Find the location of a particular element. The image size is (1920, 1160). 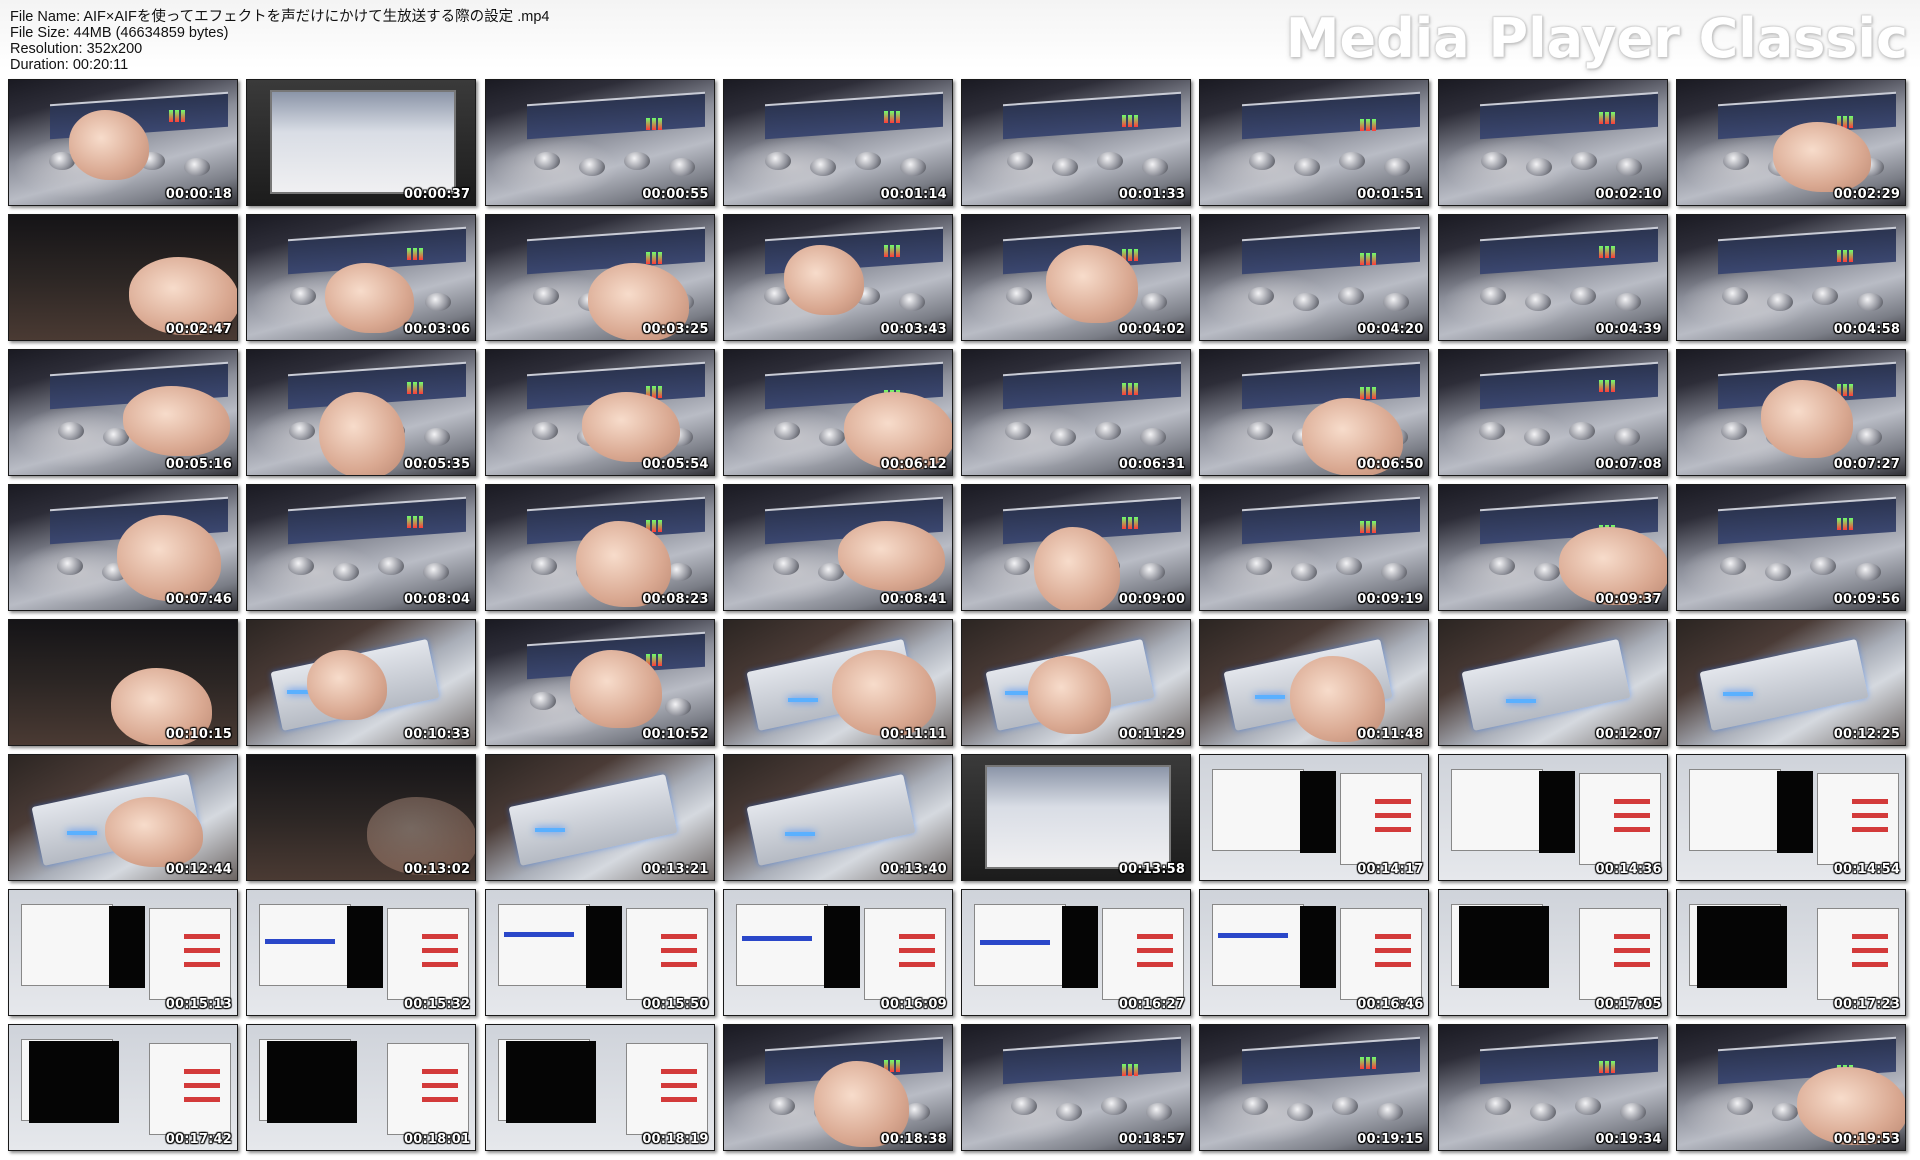

thumbnail: 00:11:29 is located at coordinates (1076, 682).